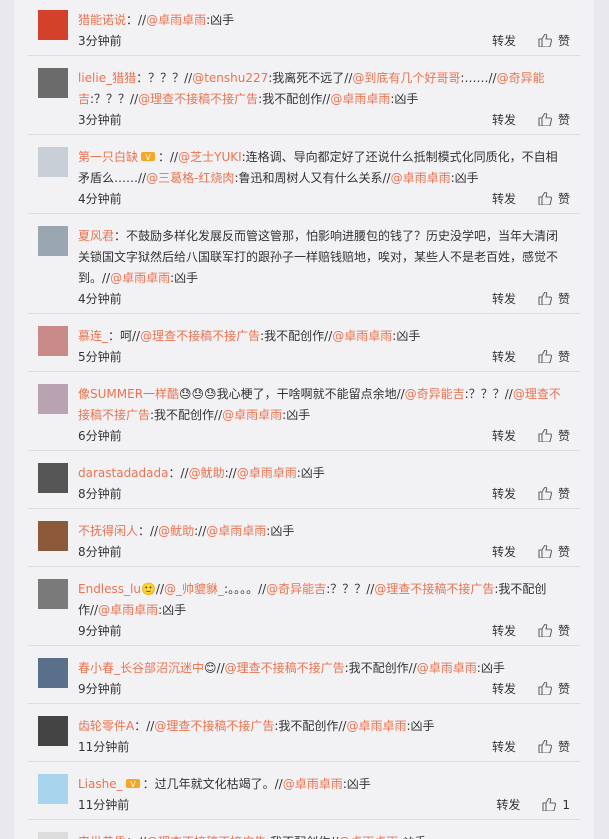  I want to click on comment-username: 第一只白缺, so click(108, 157).